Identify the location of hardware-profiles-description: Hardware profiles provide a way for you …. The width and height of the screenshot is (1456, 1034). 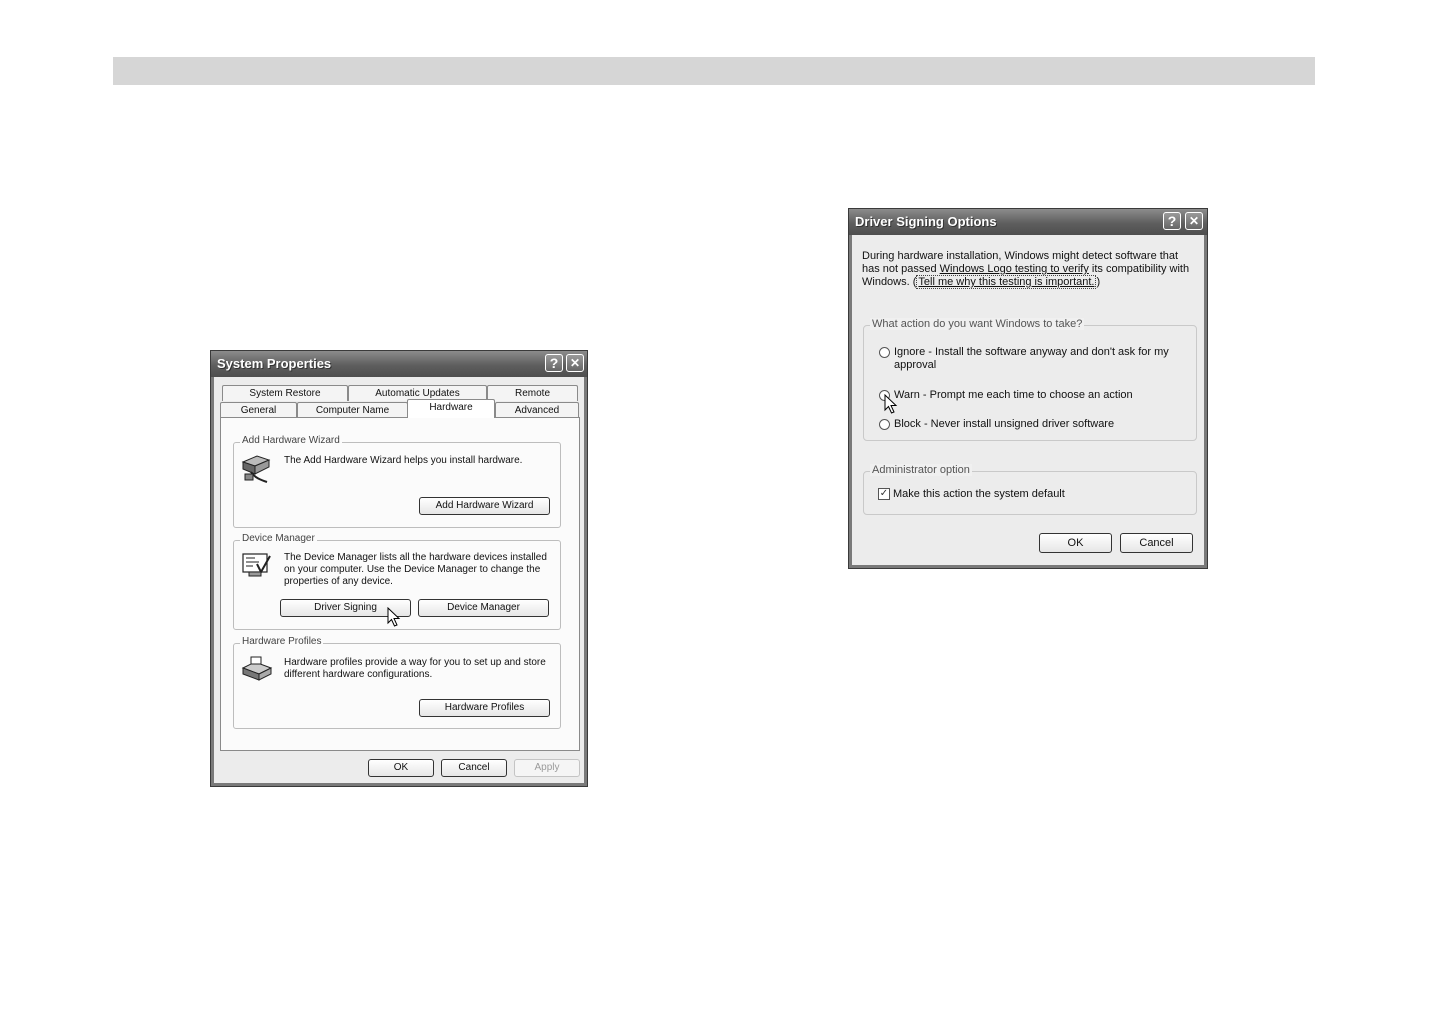
(415, 668).